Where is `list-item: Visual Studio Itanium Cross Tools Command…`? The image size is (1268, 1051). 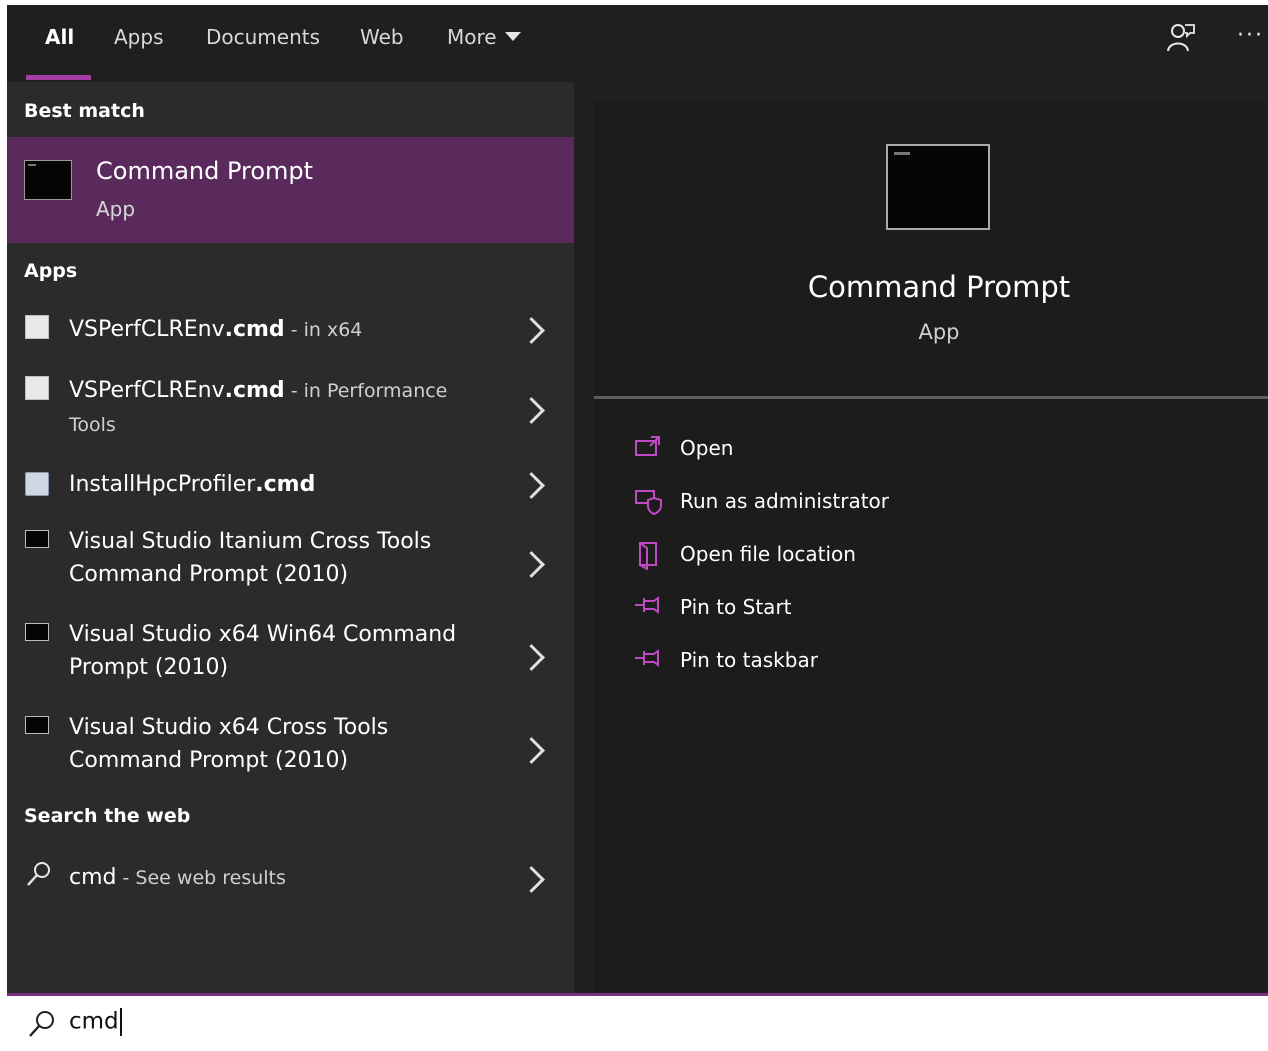 list-item: Visual Studio Itanium Cross Tools Command… is located at coordinates (290, 561).